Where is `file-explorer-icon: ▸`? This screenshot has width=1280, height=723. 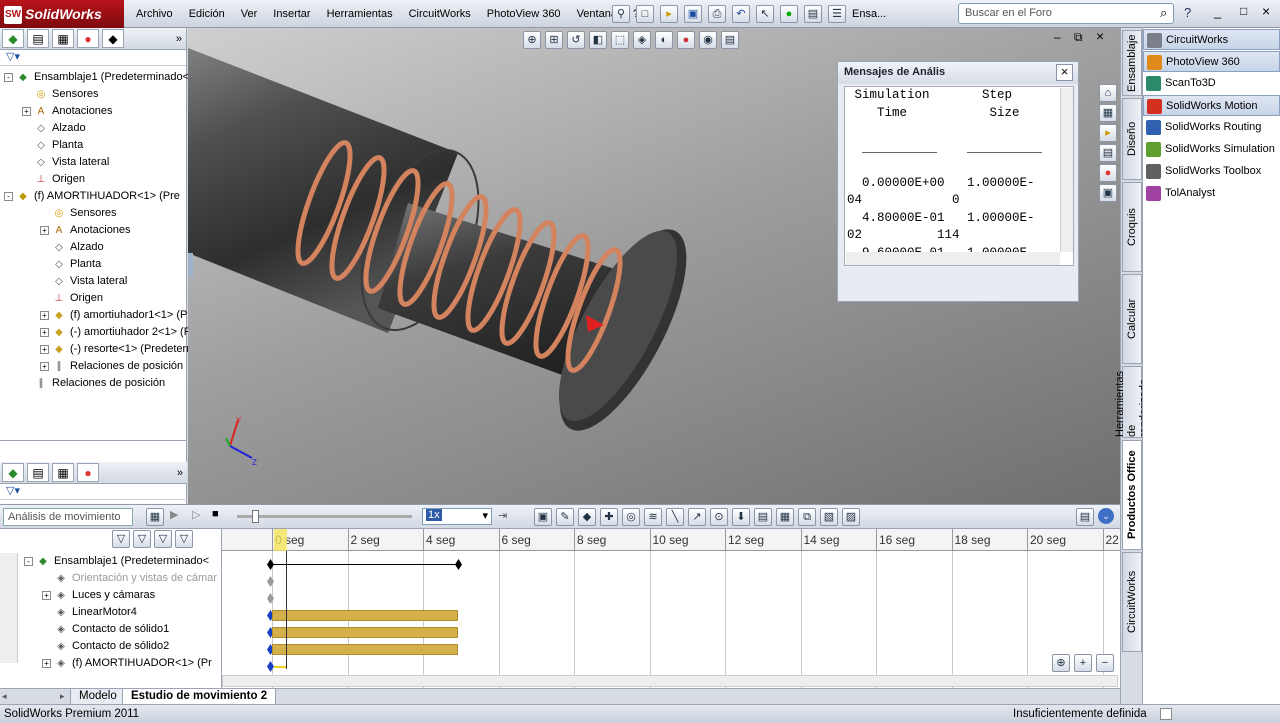 file-explorer-icon: ▸ is located at coordinates (1108, 133).